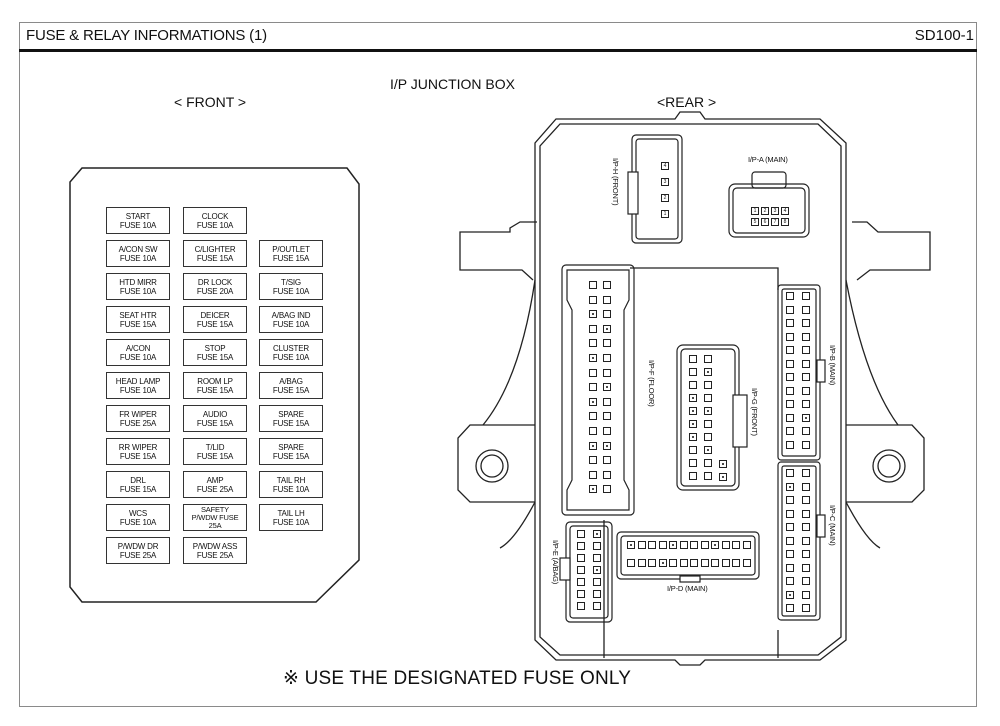  I want to click on fuse-name: HEAD LAMP, so click(138, 381).